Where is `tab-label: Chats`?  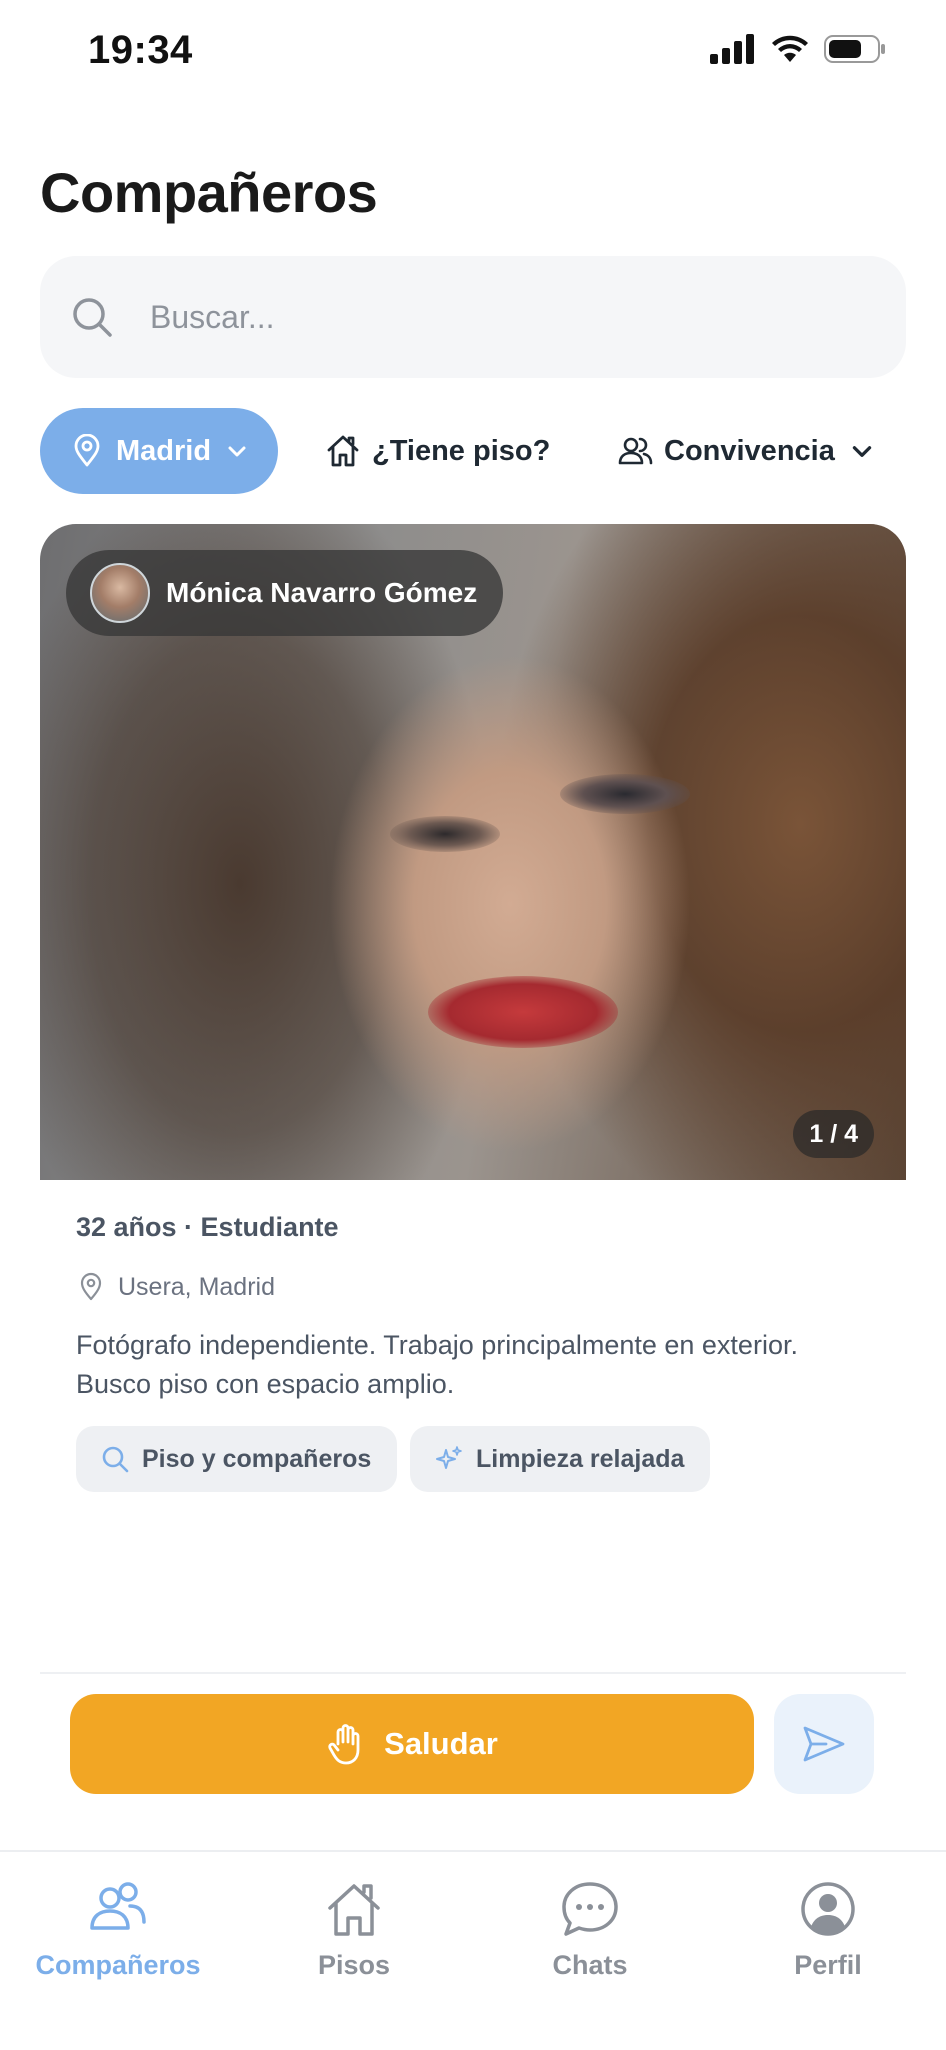
tab-label: Chats is located at coordinates (590, 1965).